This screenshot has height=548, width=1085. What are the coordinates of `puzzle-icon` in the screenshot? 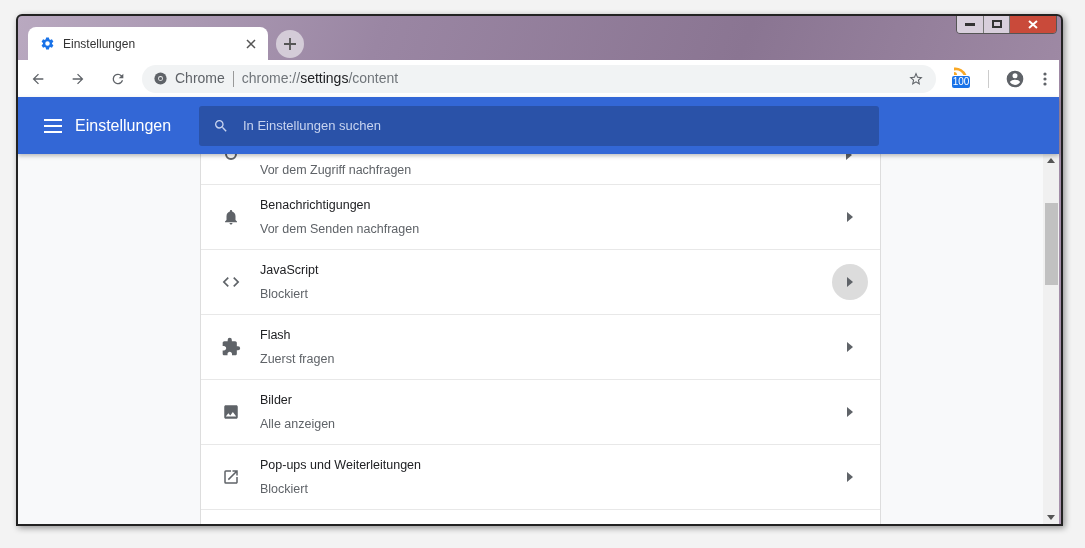 It's located at (230, 347).